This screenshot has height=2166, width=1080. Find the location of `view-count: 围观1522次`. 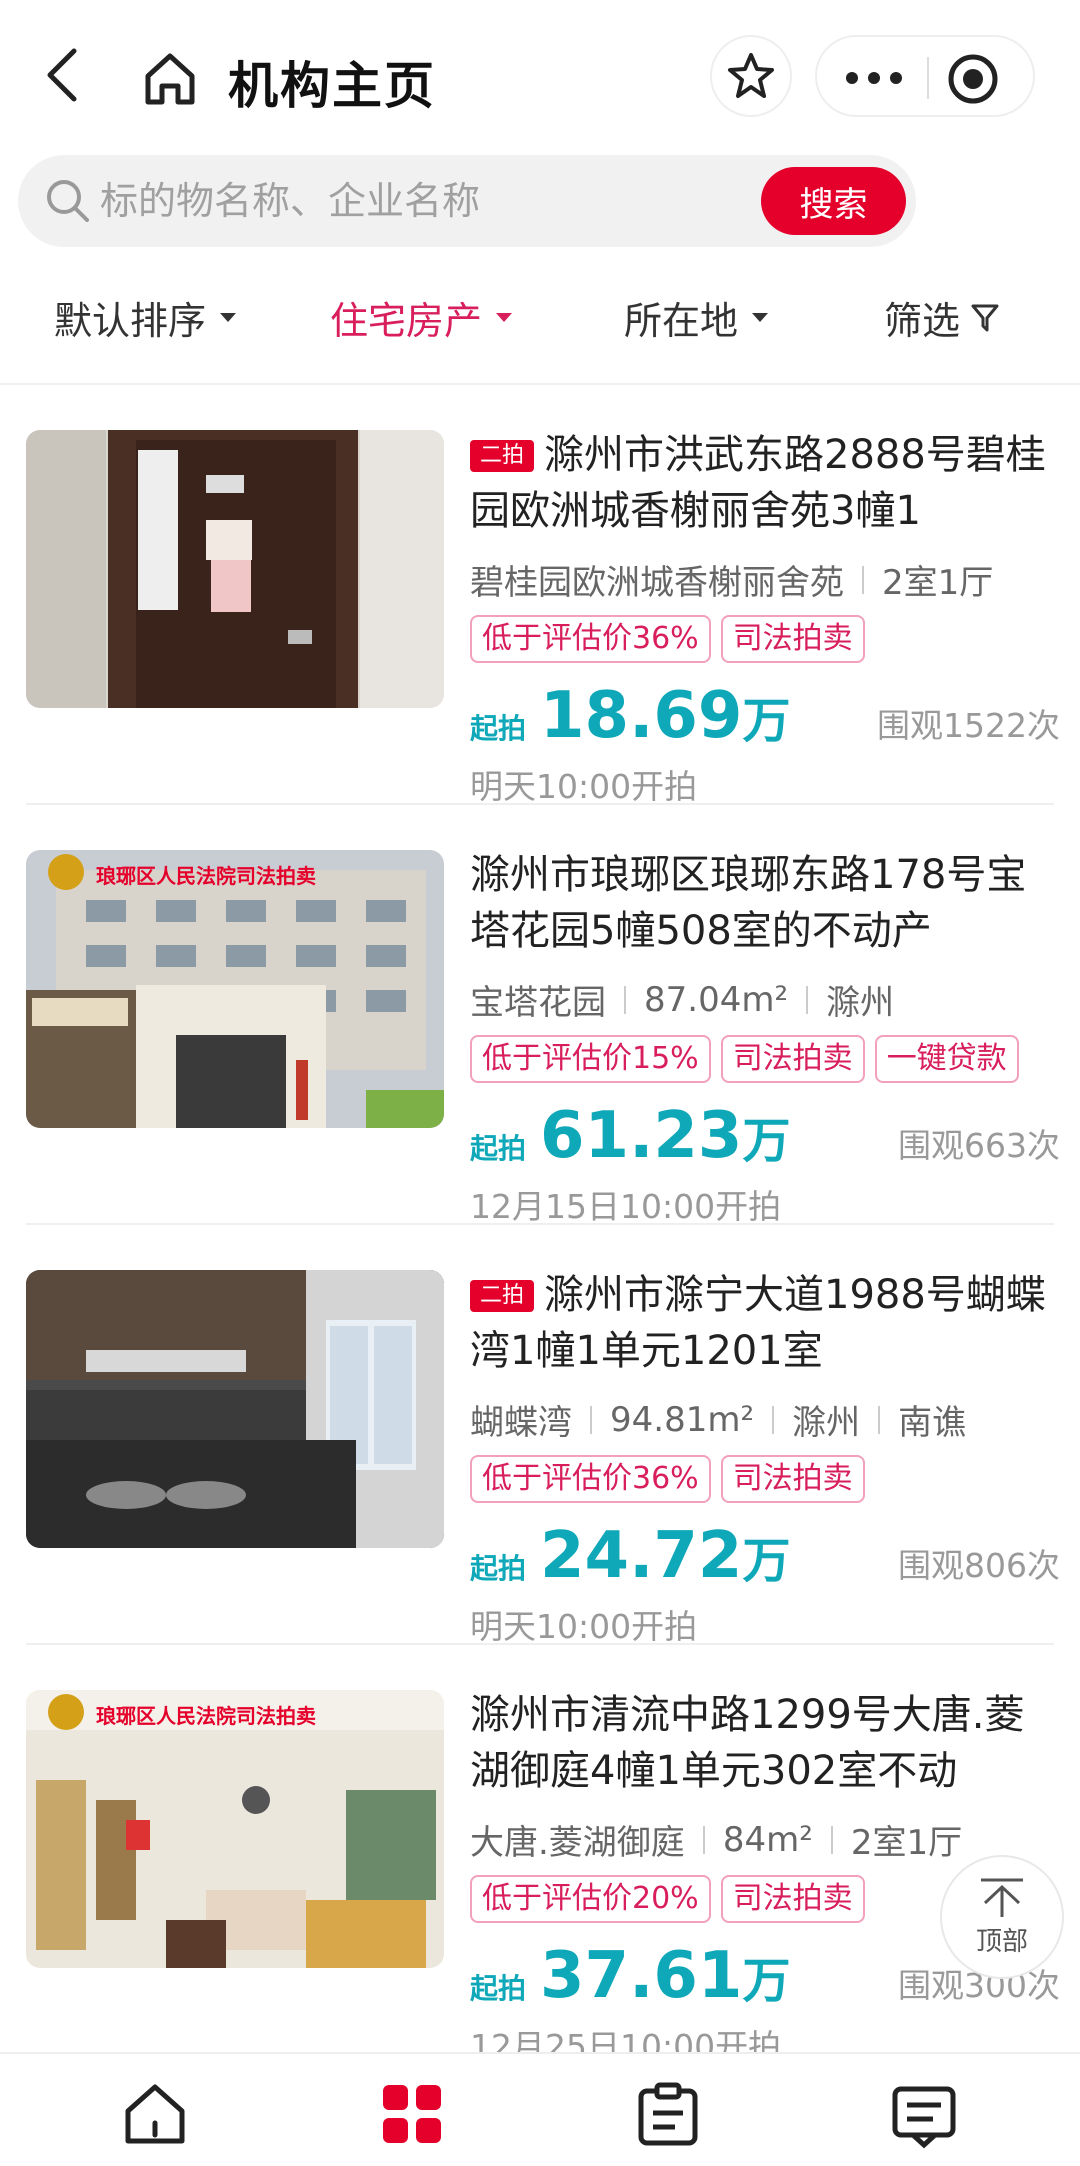

view-count: 围观1522次 is located at coordinates (968, 725).